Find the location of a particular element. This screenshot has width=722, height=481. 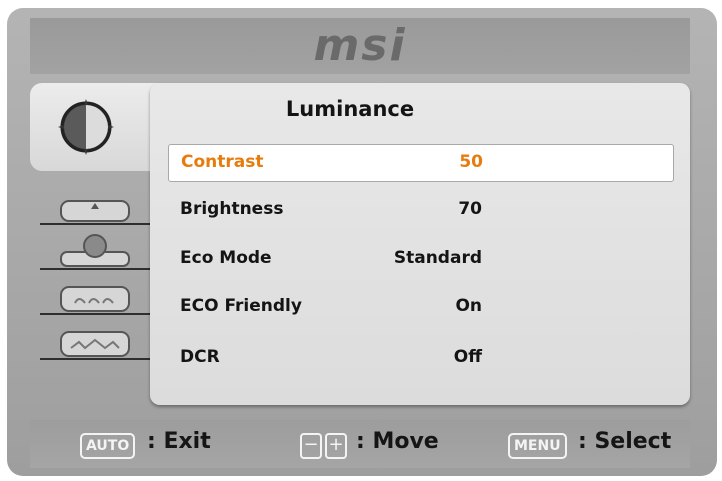

menu-item-value: 50 is located at coordinates (471, 162).